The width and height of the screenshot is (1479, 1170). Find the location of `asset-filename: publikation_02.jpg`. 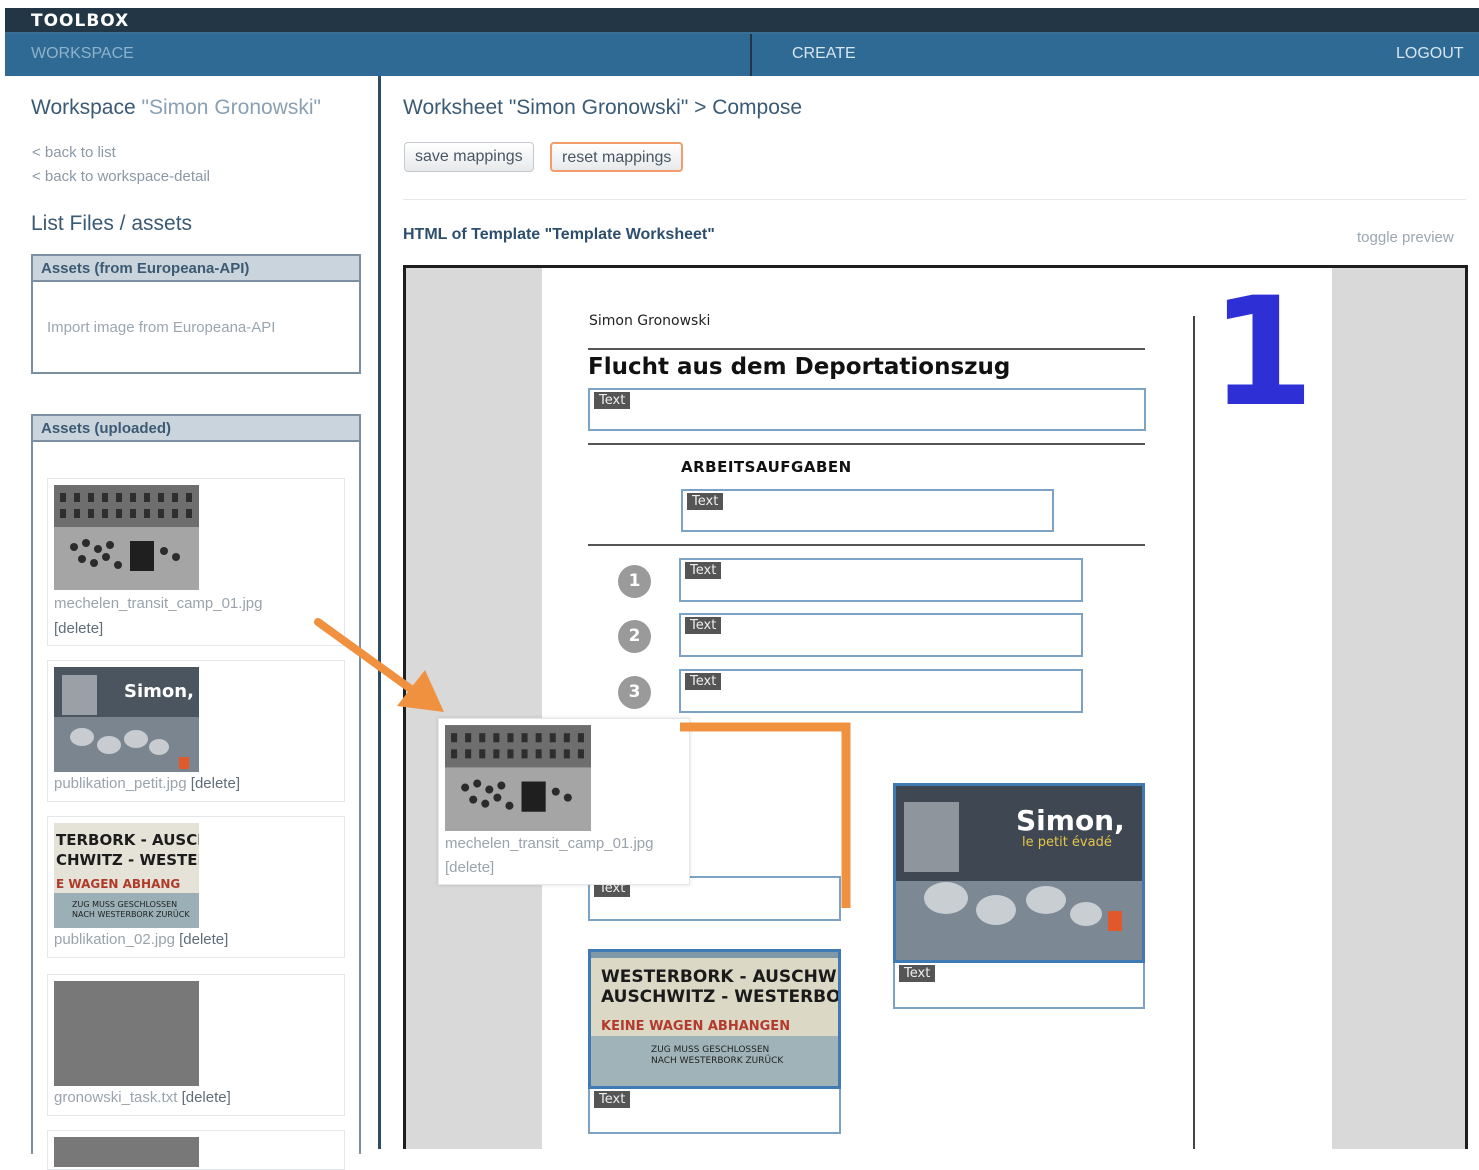

asset-filename: publikation_02.jpg is located at coordinates (114, 939).